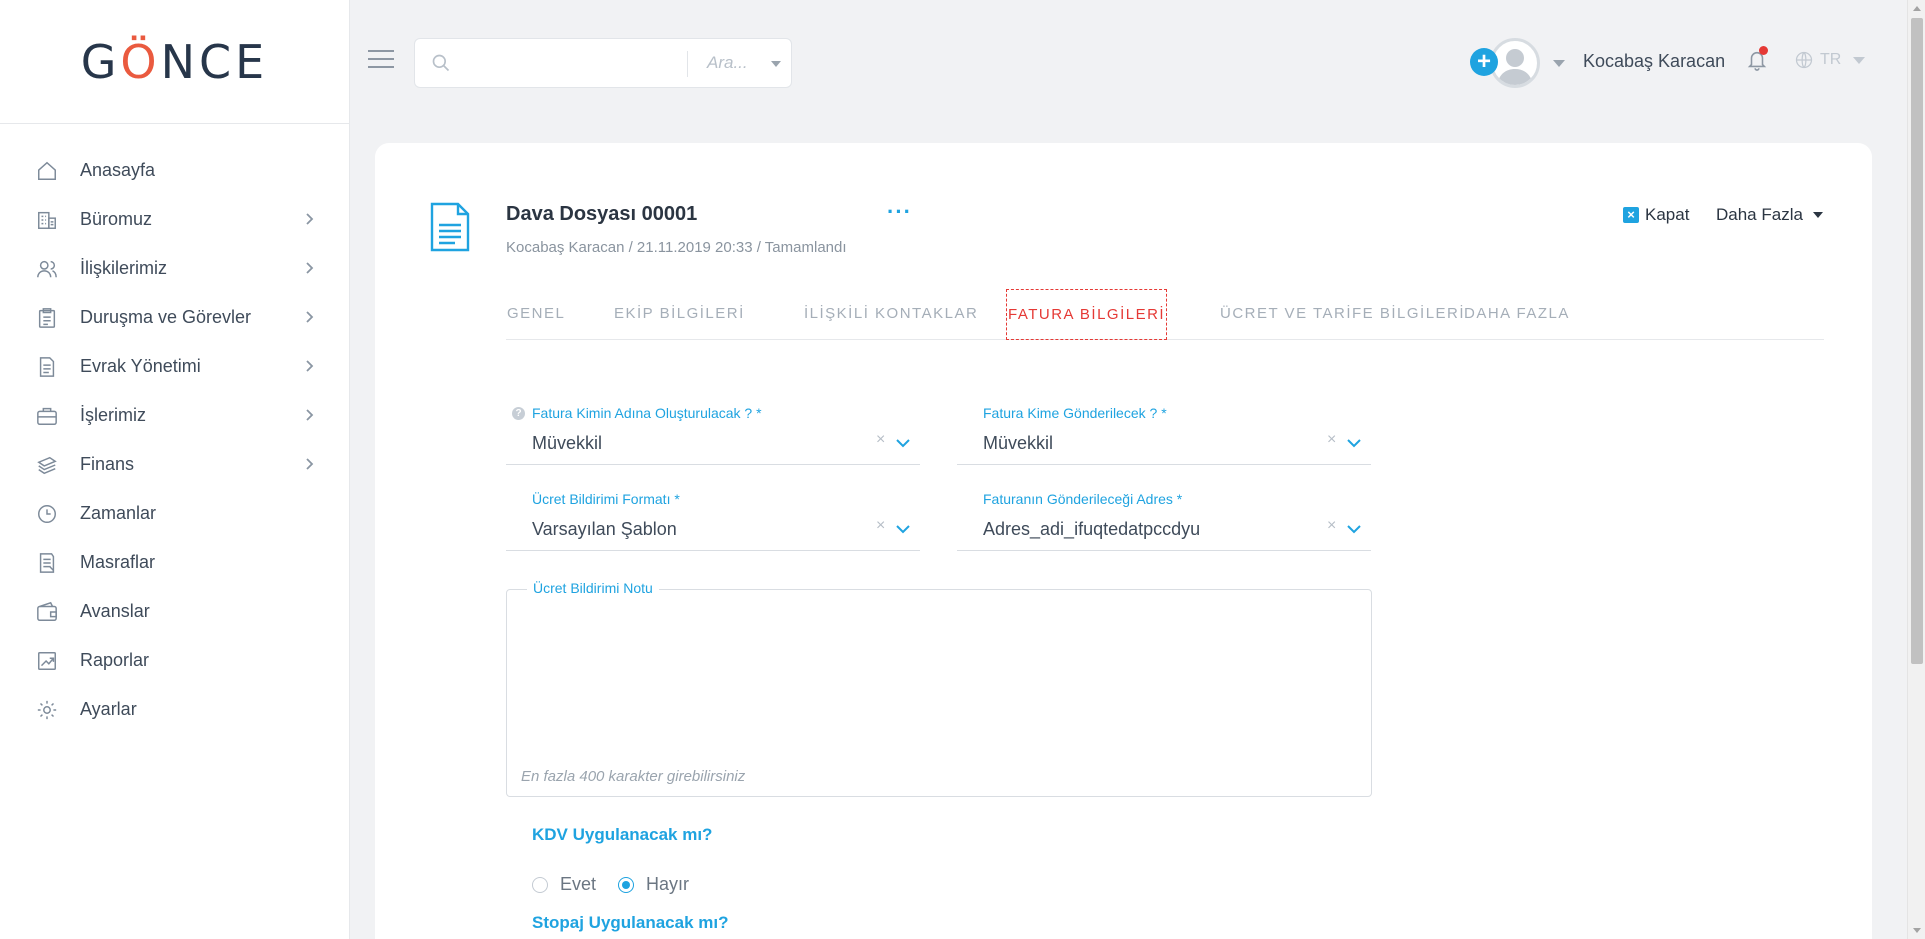  What do you see at coordinates (891, 314) in the screenshot?
I see `tab-iliskili-kontaklar: İLİŞKİLİ KONTAKLAR` at bounding box center [891, 314].